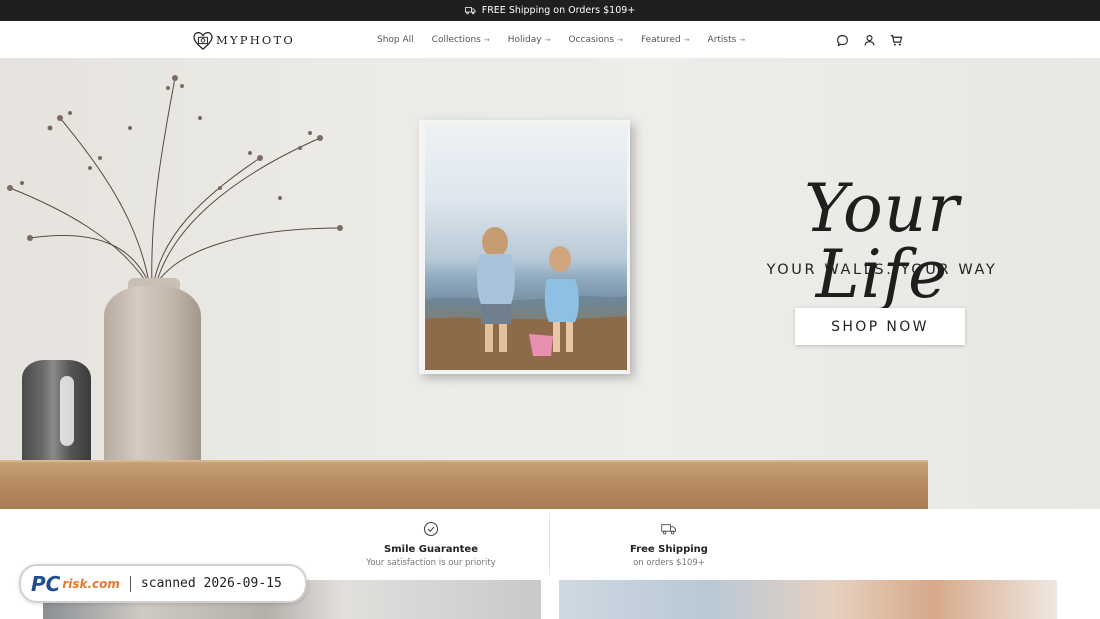  Describe the element at coordinates (203, 40) in the screenshot. I see `heart-camera-logo-icon` at that location.